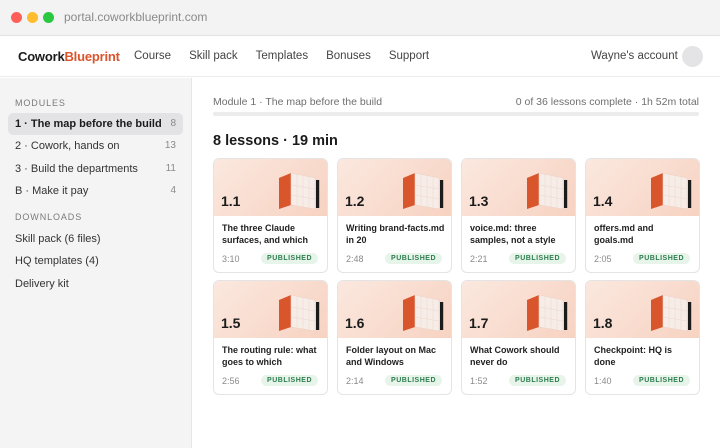 The height and width of the screenshot is (448, 720). What do you see at coordinates (270, 309) in the screenshot?
I see `lesson-thumbnail: 1.5` at bounding box center [270, 309].